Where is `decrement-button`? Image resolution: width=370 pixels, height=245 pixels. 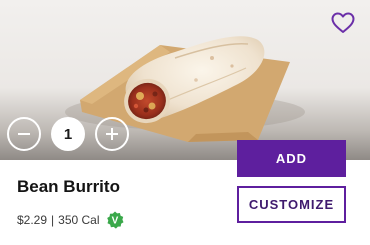 decrement-button is located at coordinates (24, 134).